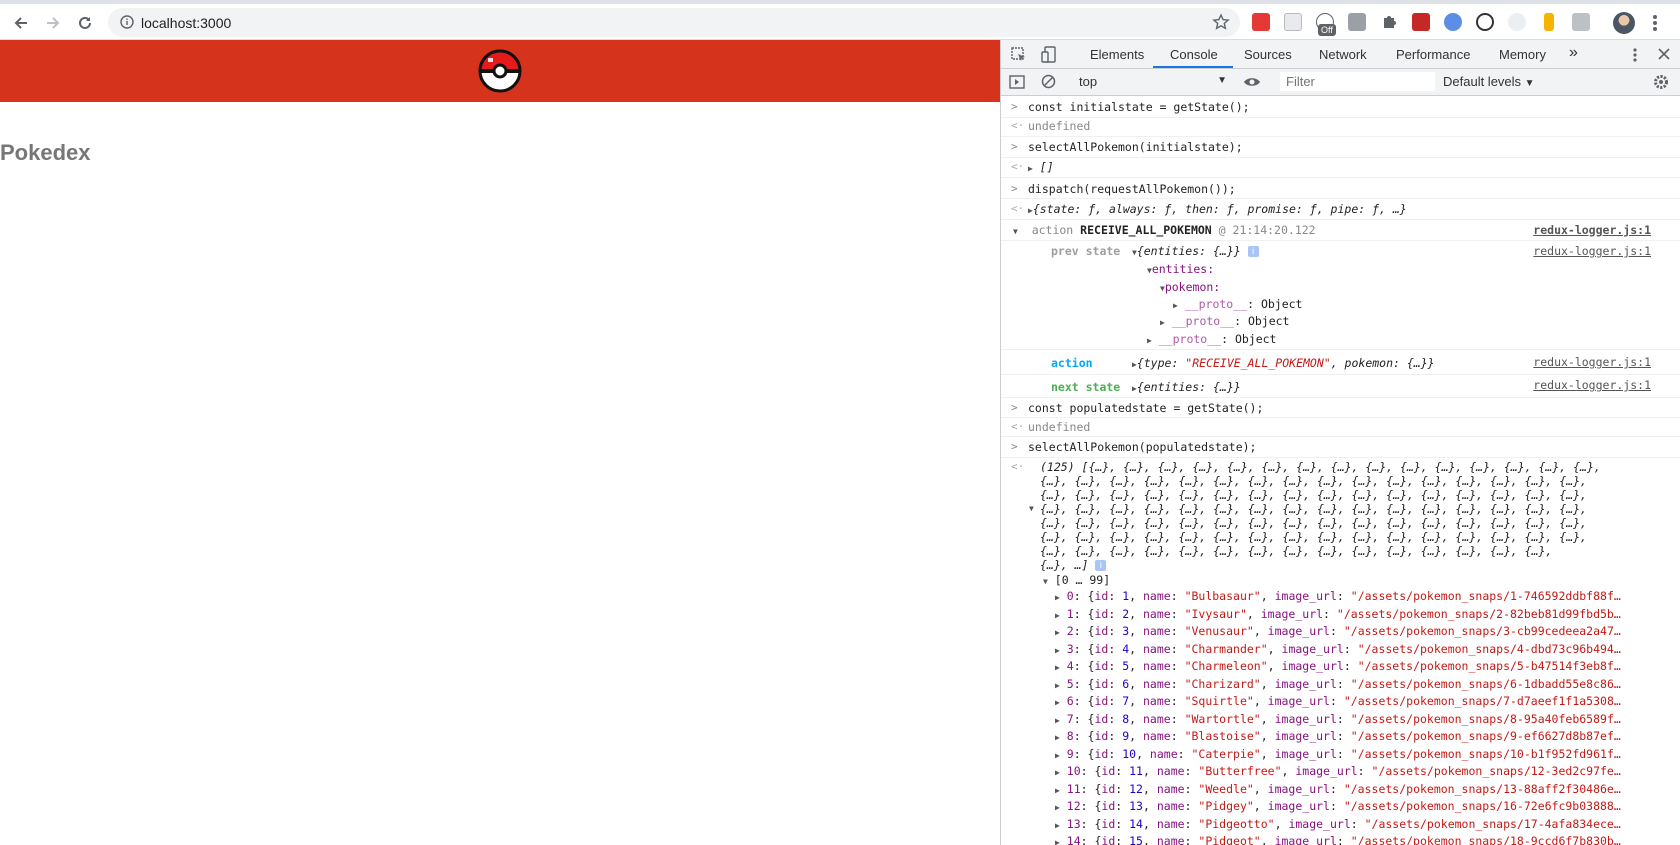 The height and width of the screenshot is (845, 1680). Describe the element at coordinates (1661, 82) in the screenshot. I see `console-settings-gear-icon` at that location.